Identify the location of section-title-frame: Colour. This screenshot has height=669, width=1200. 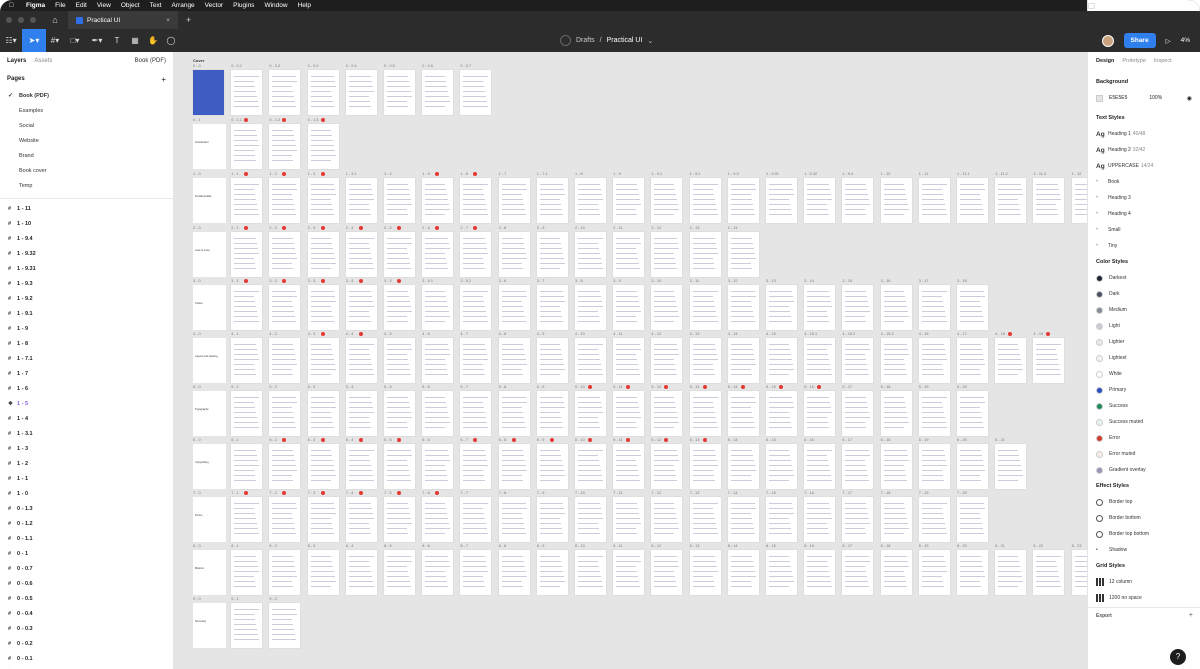
(209, 307).